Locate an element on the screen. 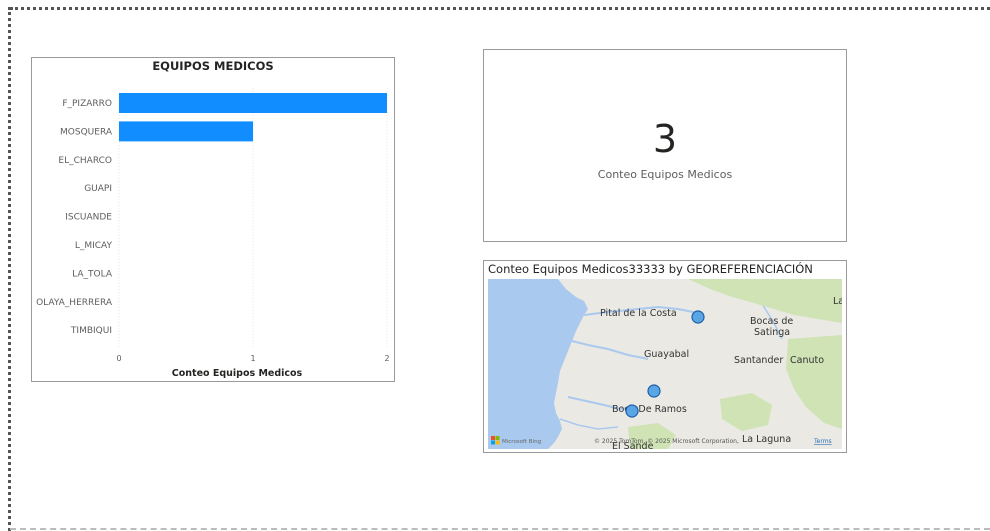  category-label: OLAYA_HERRERA is located at coordinates (74, 303).